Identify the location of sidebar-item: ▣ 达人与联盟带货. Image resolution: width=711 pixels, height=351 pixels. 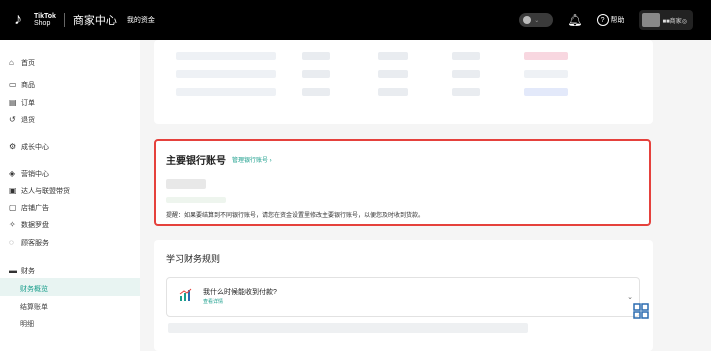
(39, 191).